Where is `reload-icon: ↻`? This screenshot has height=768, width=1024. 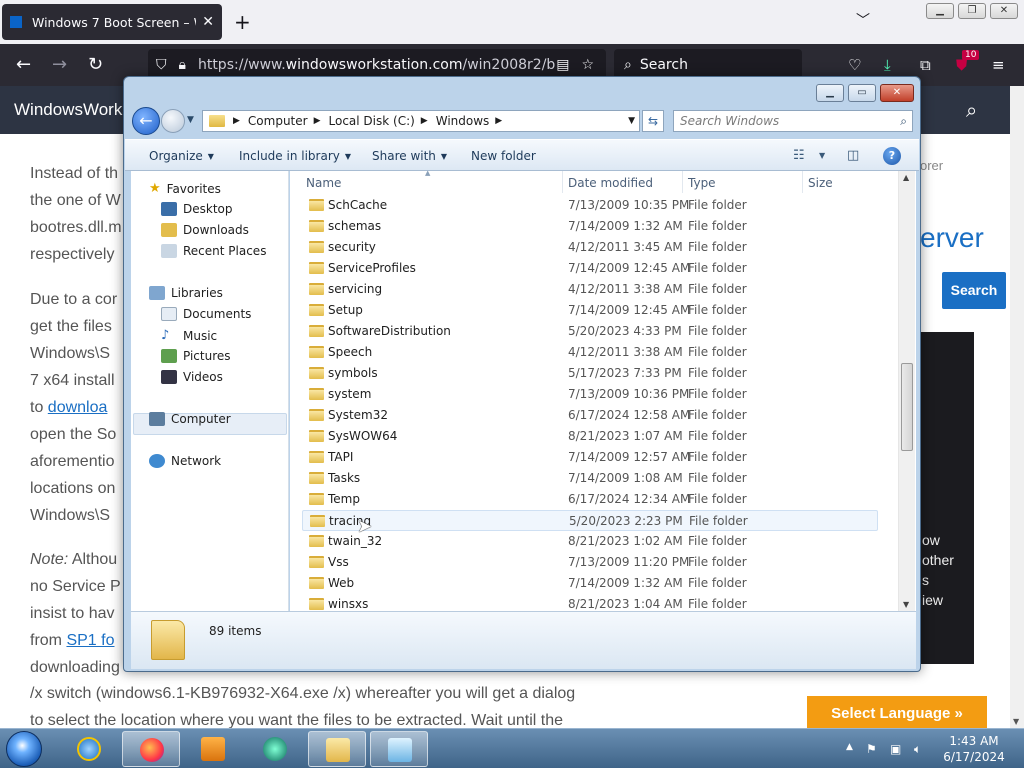 reload-icon: ↻ is located at coordinates (95, 64).